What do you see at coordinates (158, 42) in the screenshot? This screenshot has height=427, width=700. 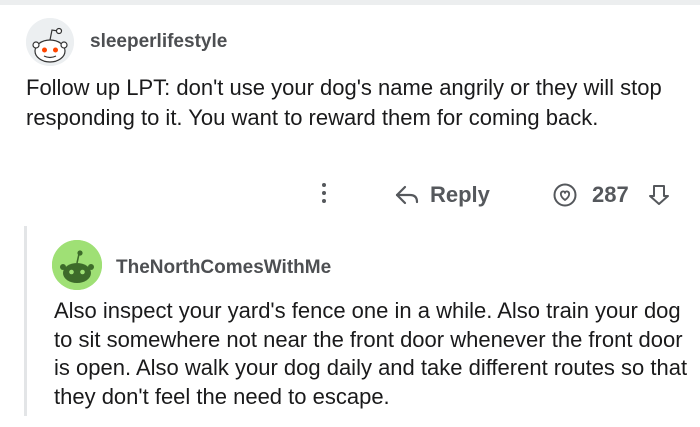 I see `comment-username: sleeperlifestyle` at bounding box center [158, 42].